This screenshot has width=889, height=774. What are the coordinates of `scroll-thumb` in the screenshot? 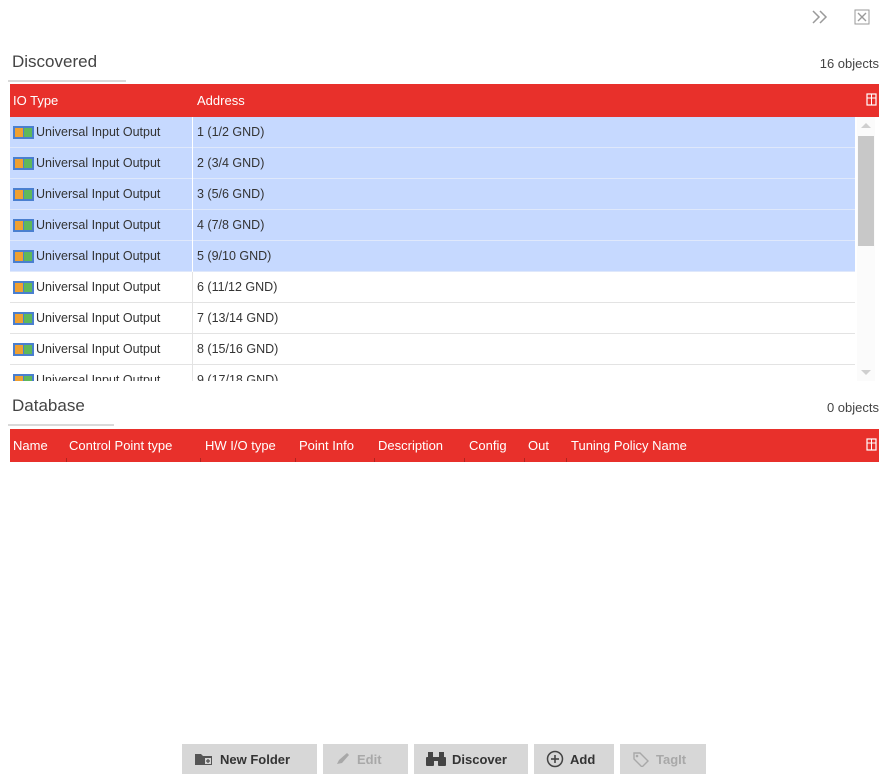 It's located at (866, 191).